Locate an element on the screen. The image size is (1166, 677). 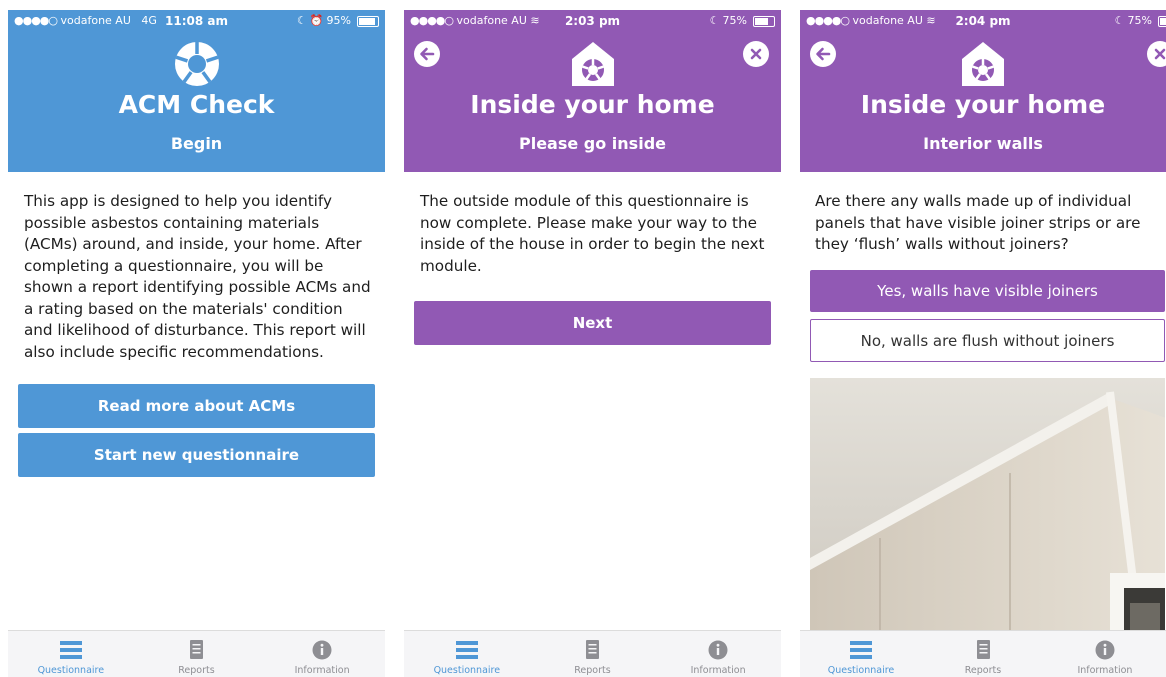
page-subtitle: Please go inside is located at coordinates (592, 143).